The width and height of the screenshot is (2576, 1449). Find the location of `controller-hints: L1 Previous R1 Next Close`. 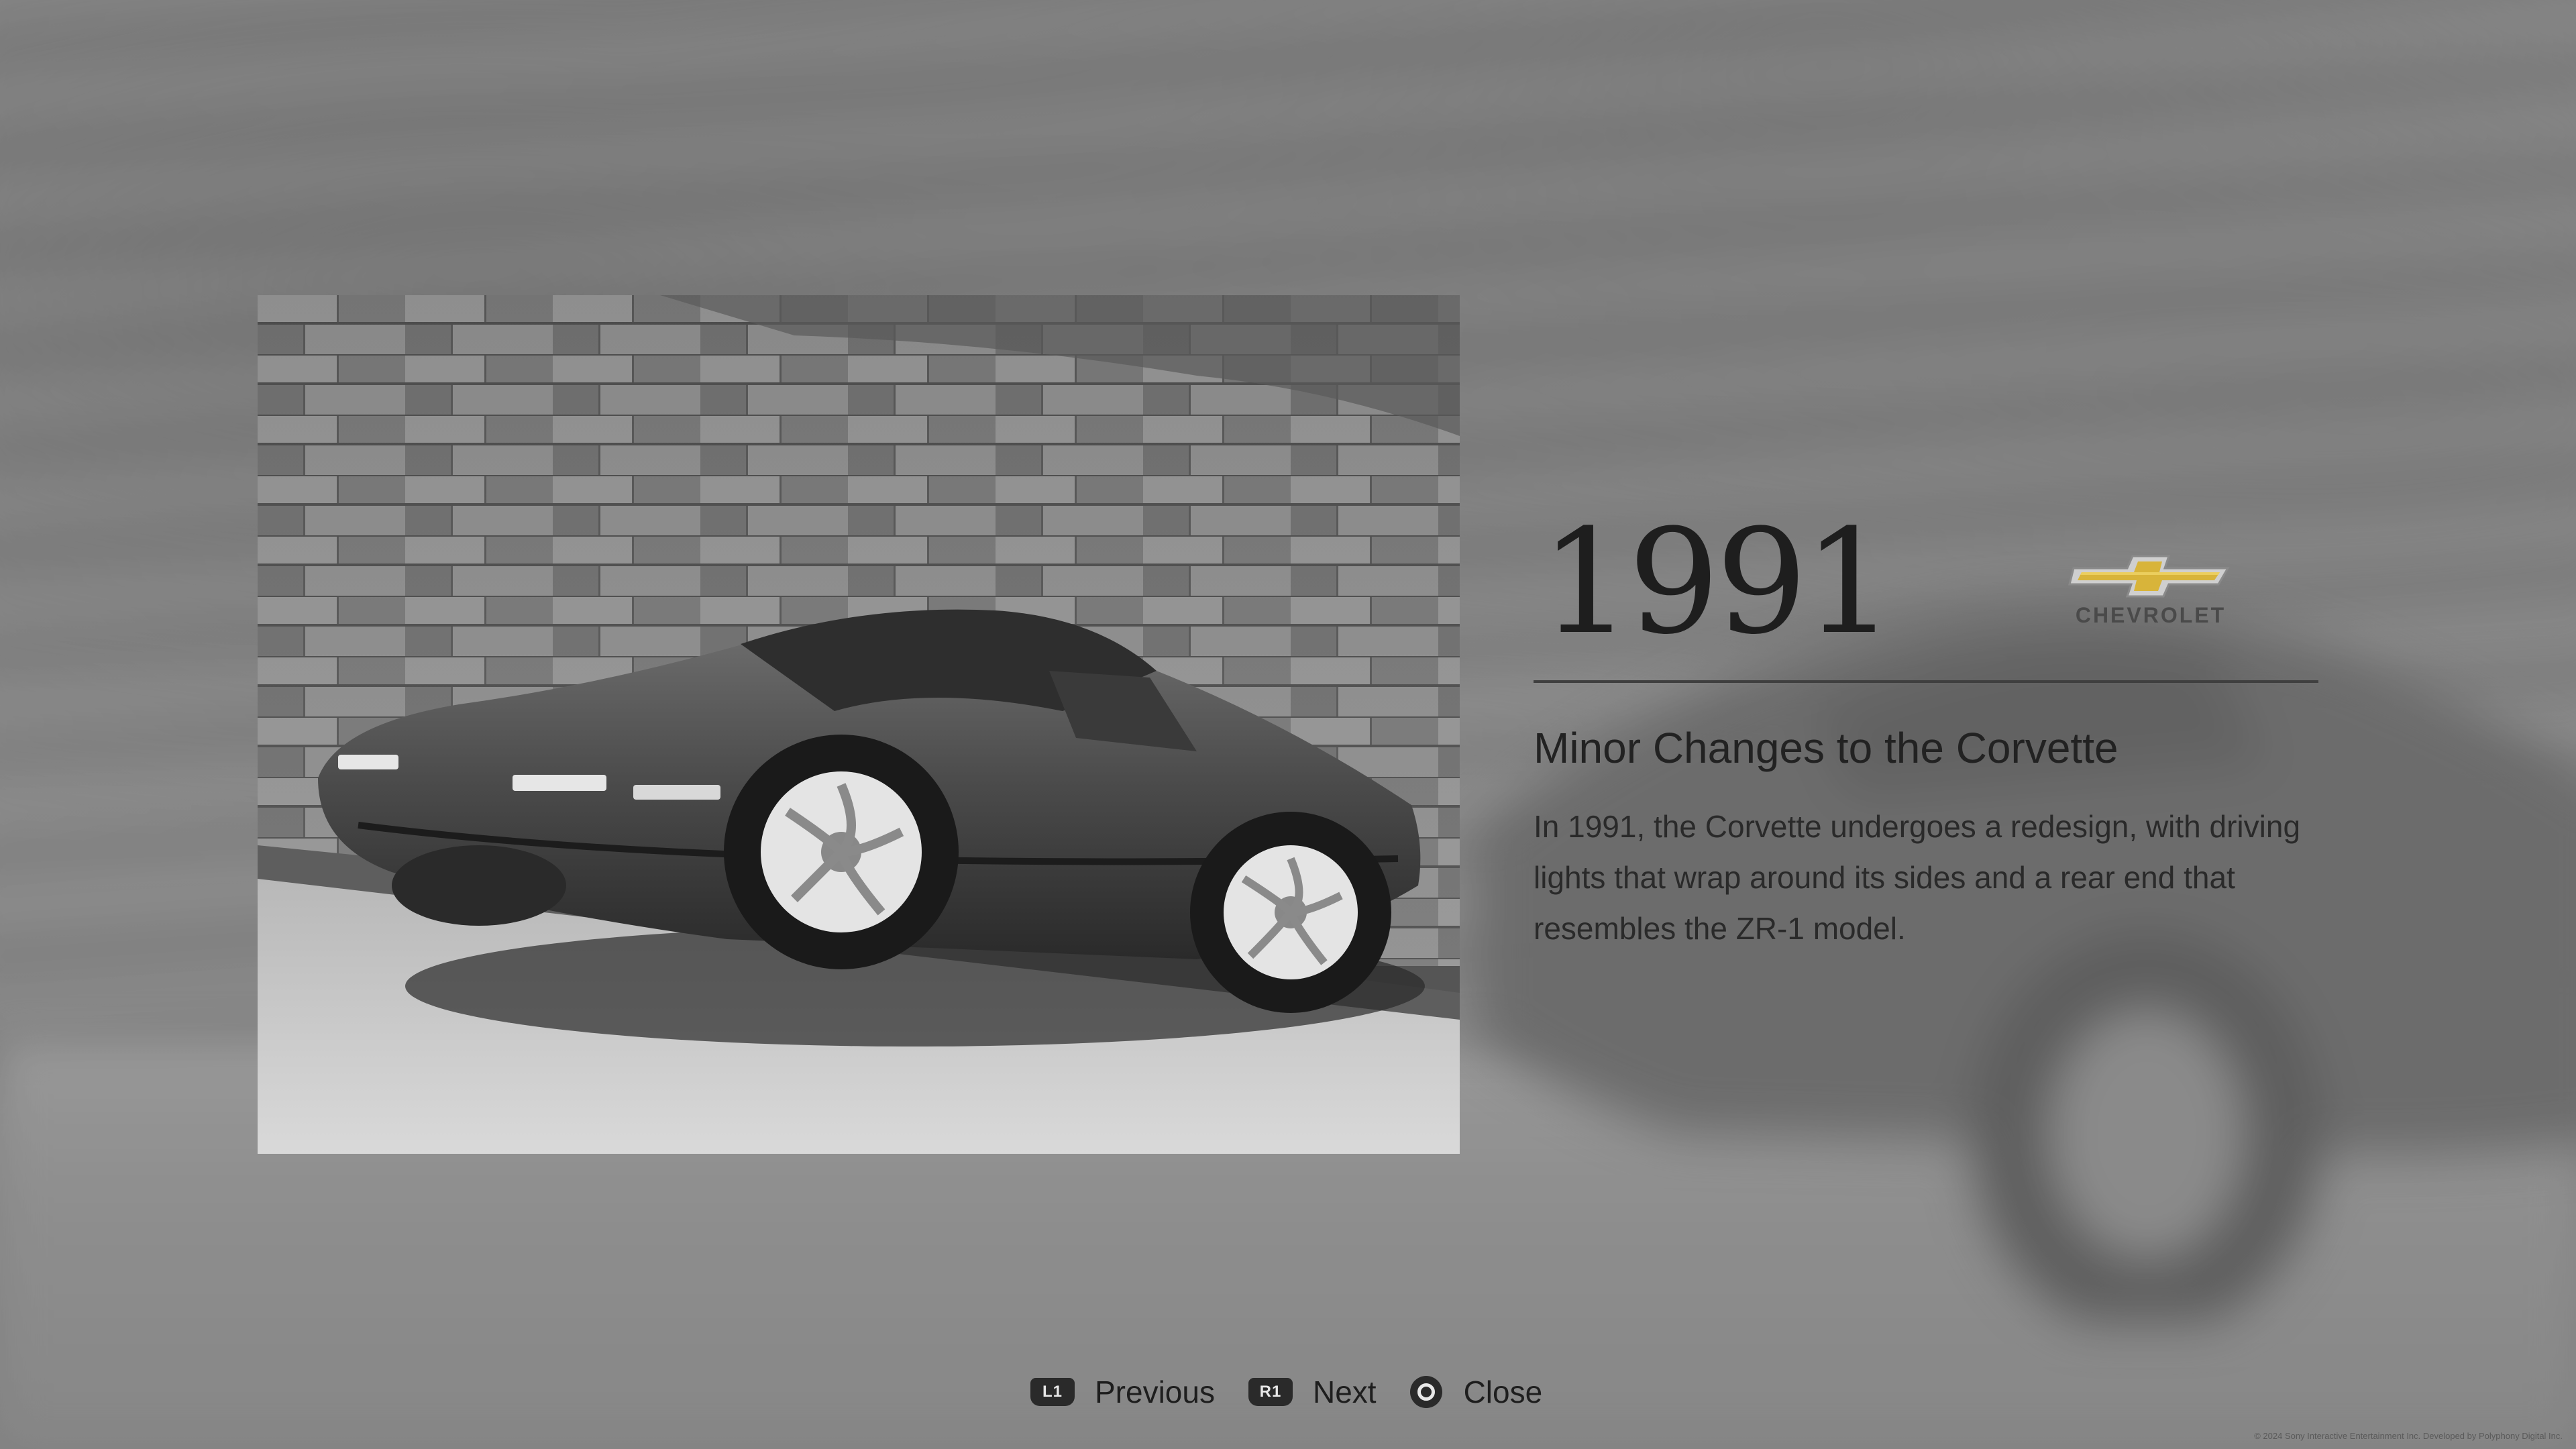

controller-hints: L1 Previous R1 Next Close is located at coordinates (1286, 1391).